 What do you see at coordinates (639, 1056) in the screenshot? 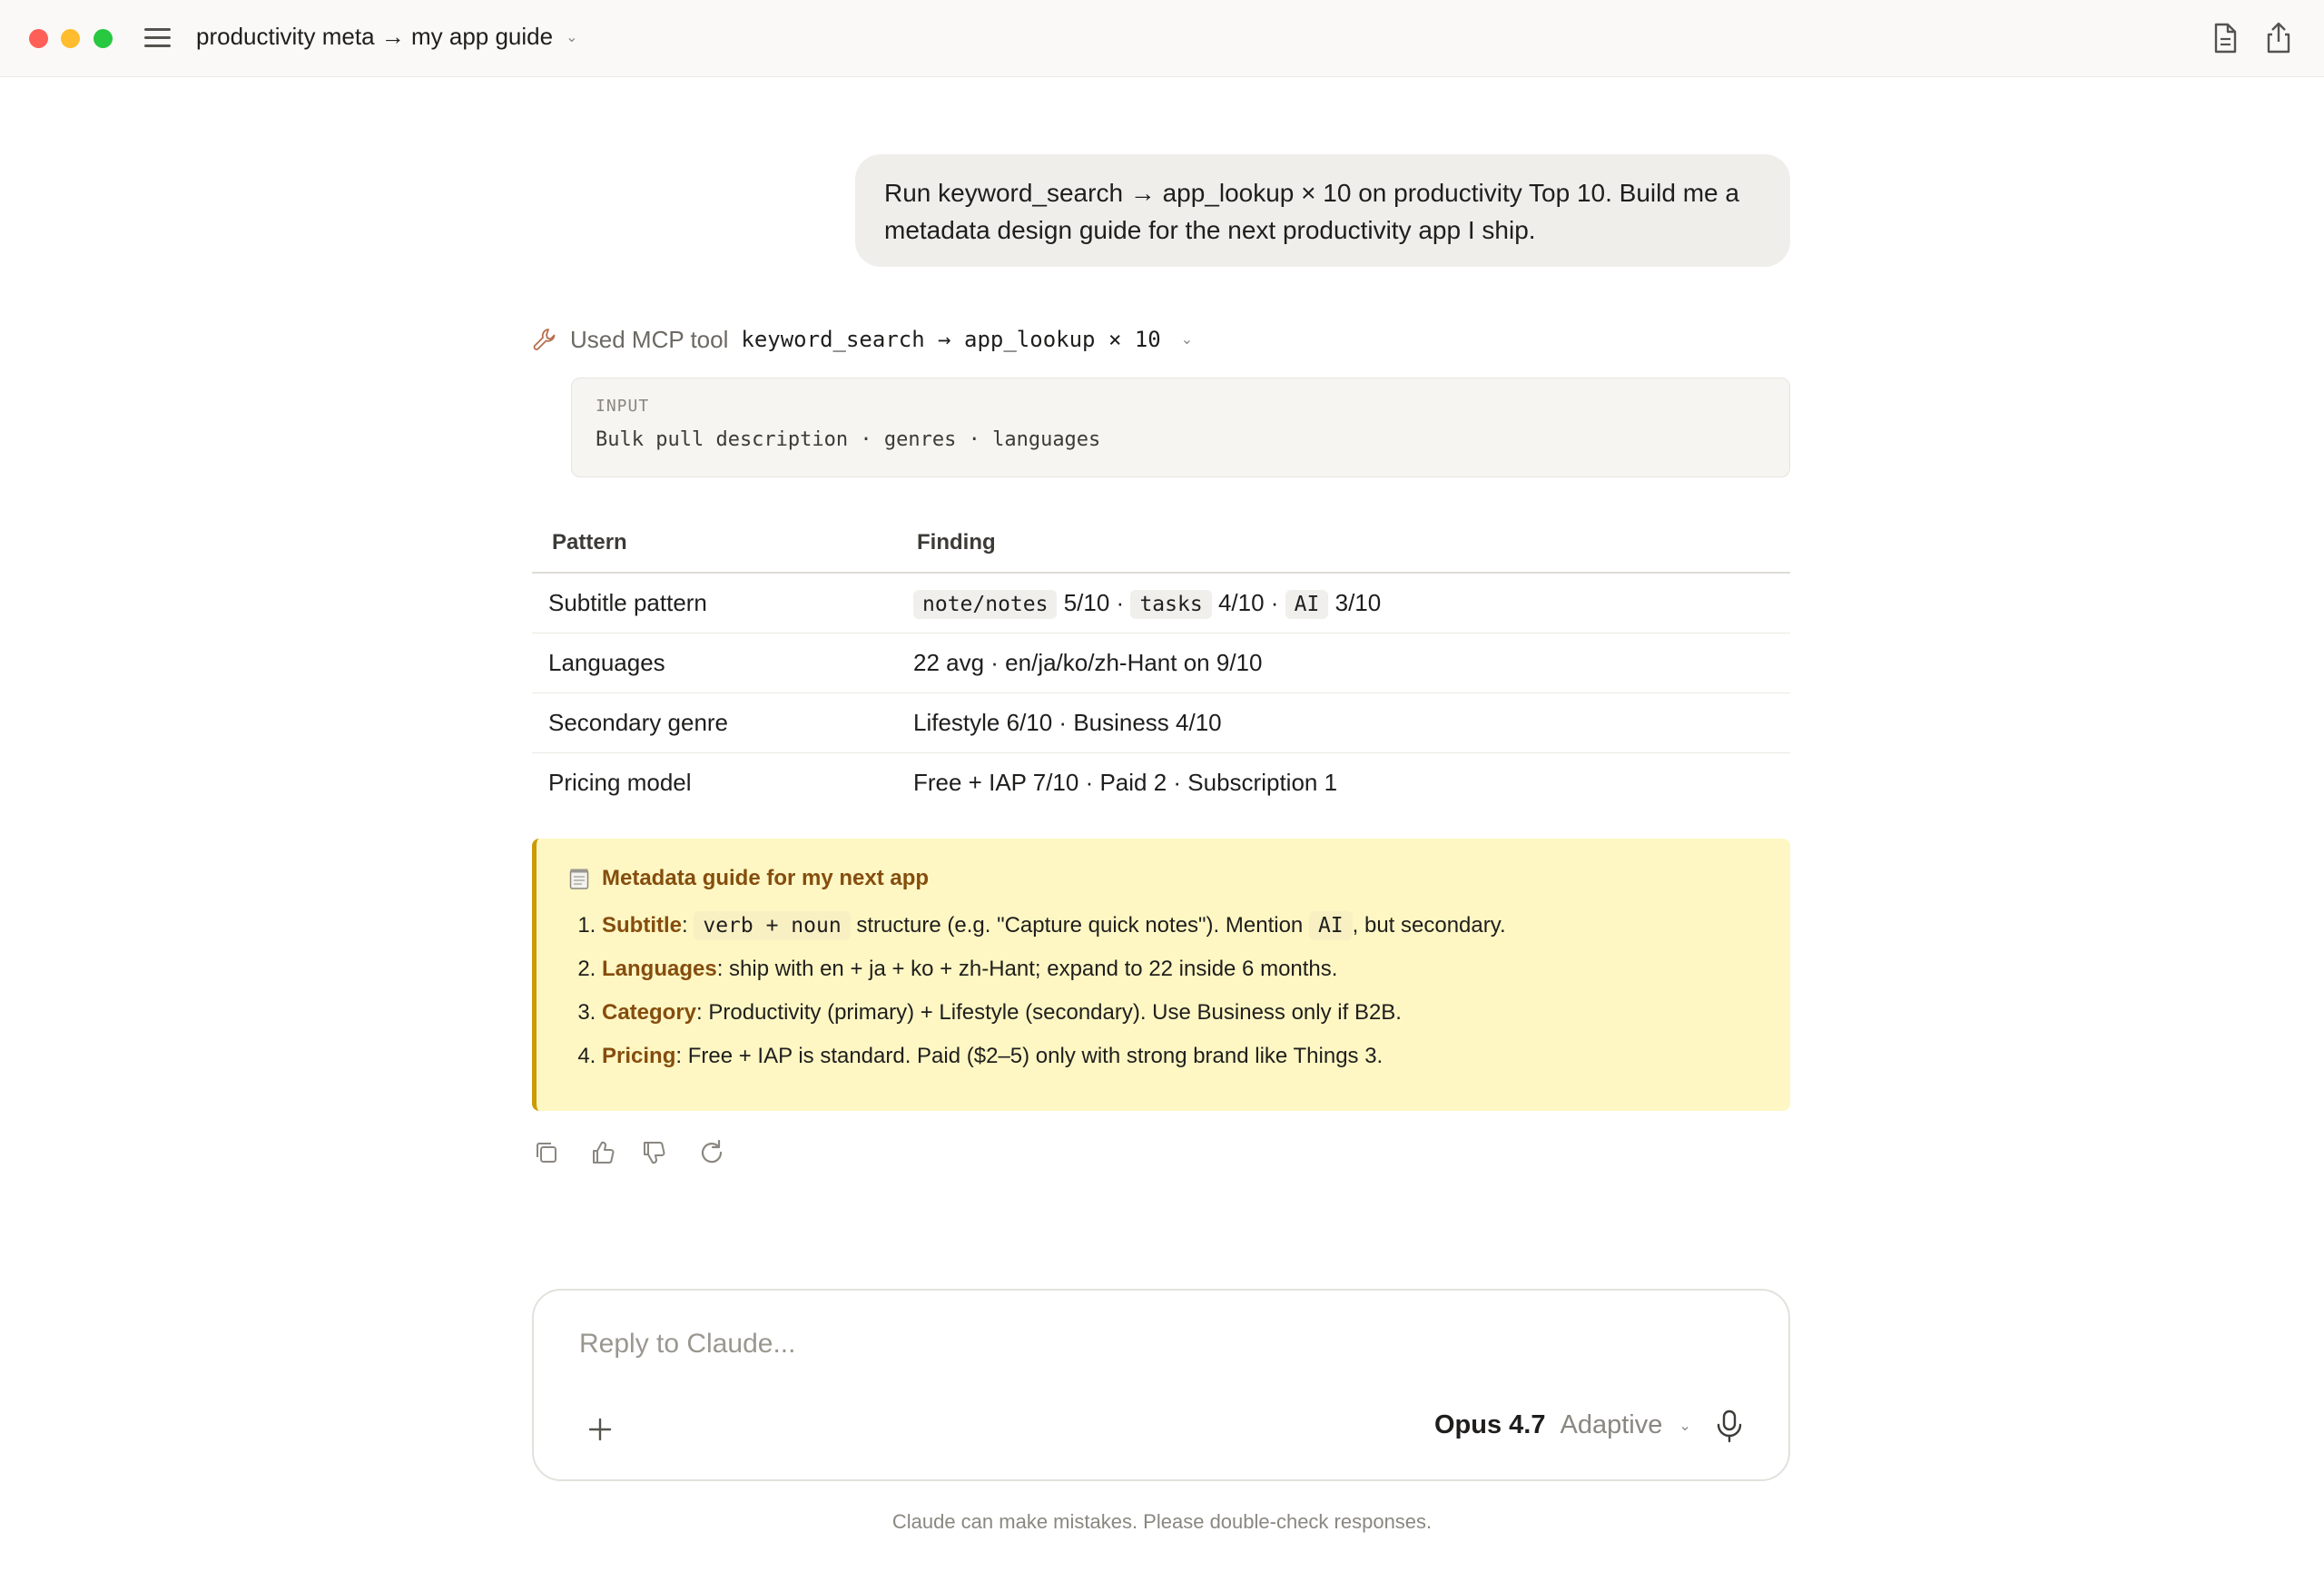
I see `guide-item-key: Pricing` at bounding box center [639, 1056].